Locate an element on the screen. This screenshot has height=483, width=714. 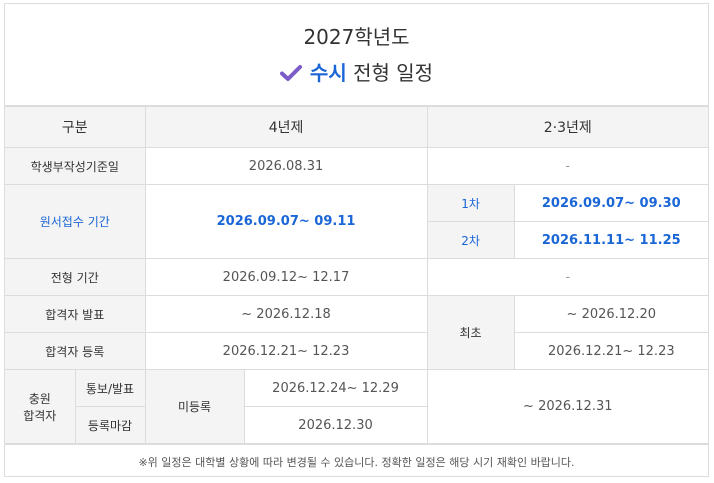
notice-label: 통보/발표 is located at coordinates (110, 388).